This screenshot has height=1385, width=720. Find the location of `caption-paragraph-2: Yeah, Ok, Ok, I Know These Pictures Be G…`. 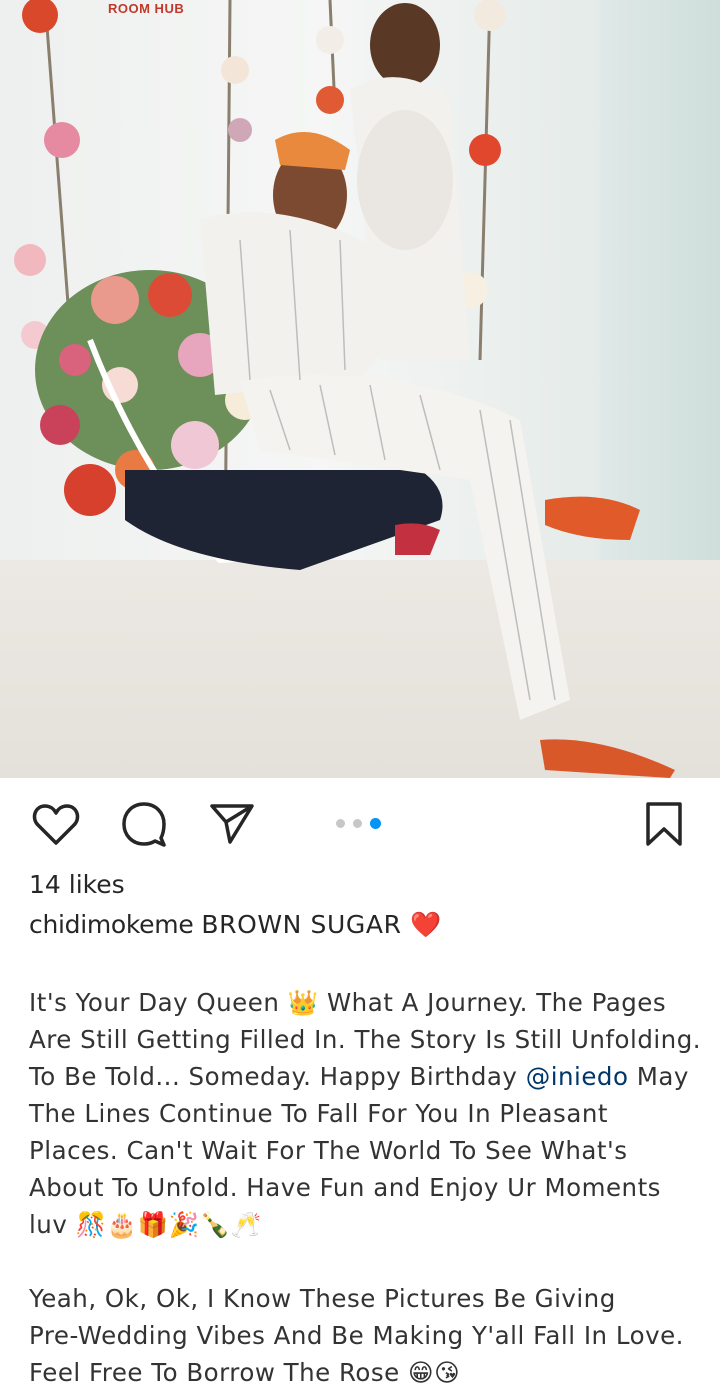

caption-paragraph-2: Yeah, Ok, Ok, I Know These Pictures Be G… is located at coordinates (356, 1334).